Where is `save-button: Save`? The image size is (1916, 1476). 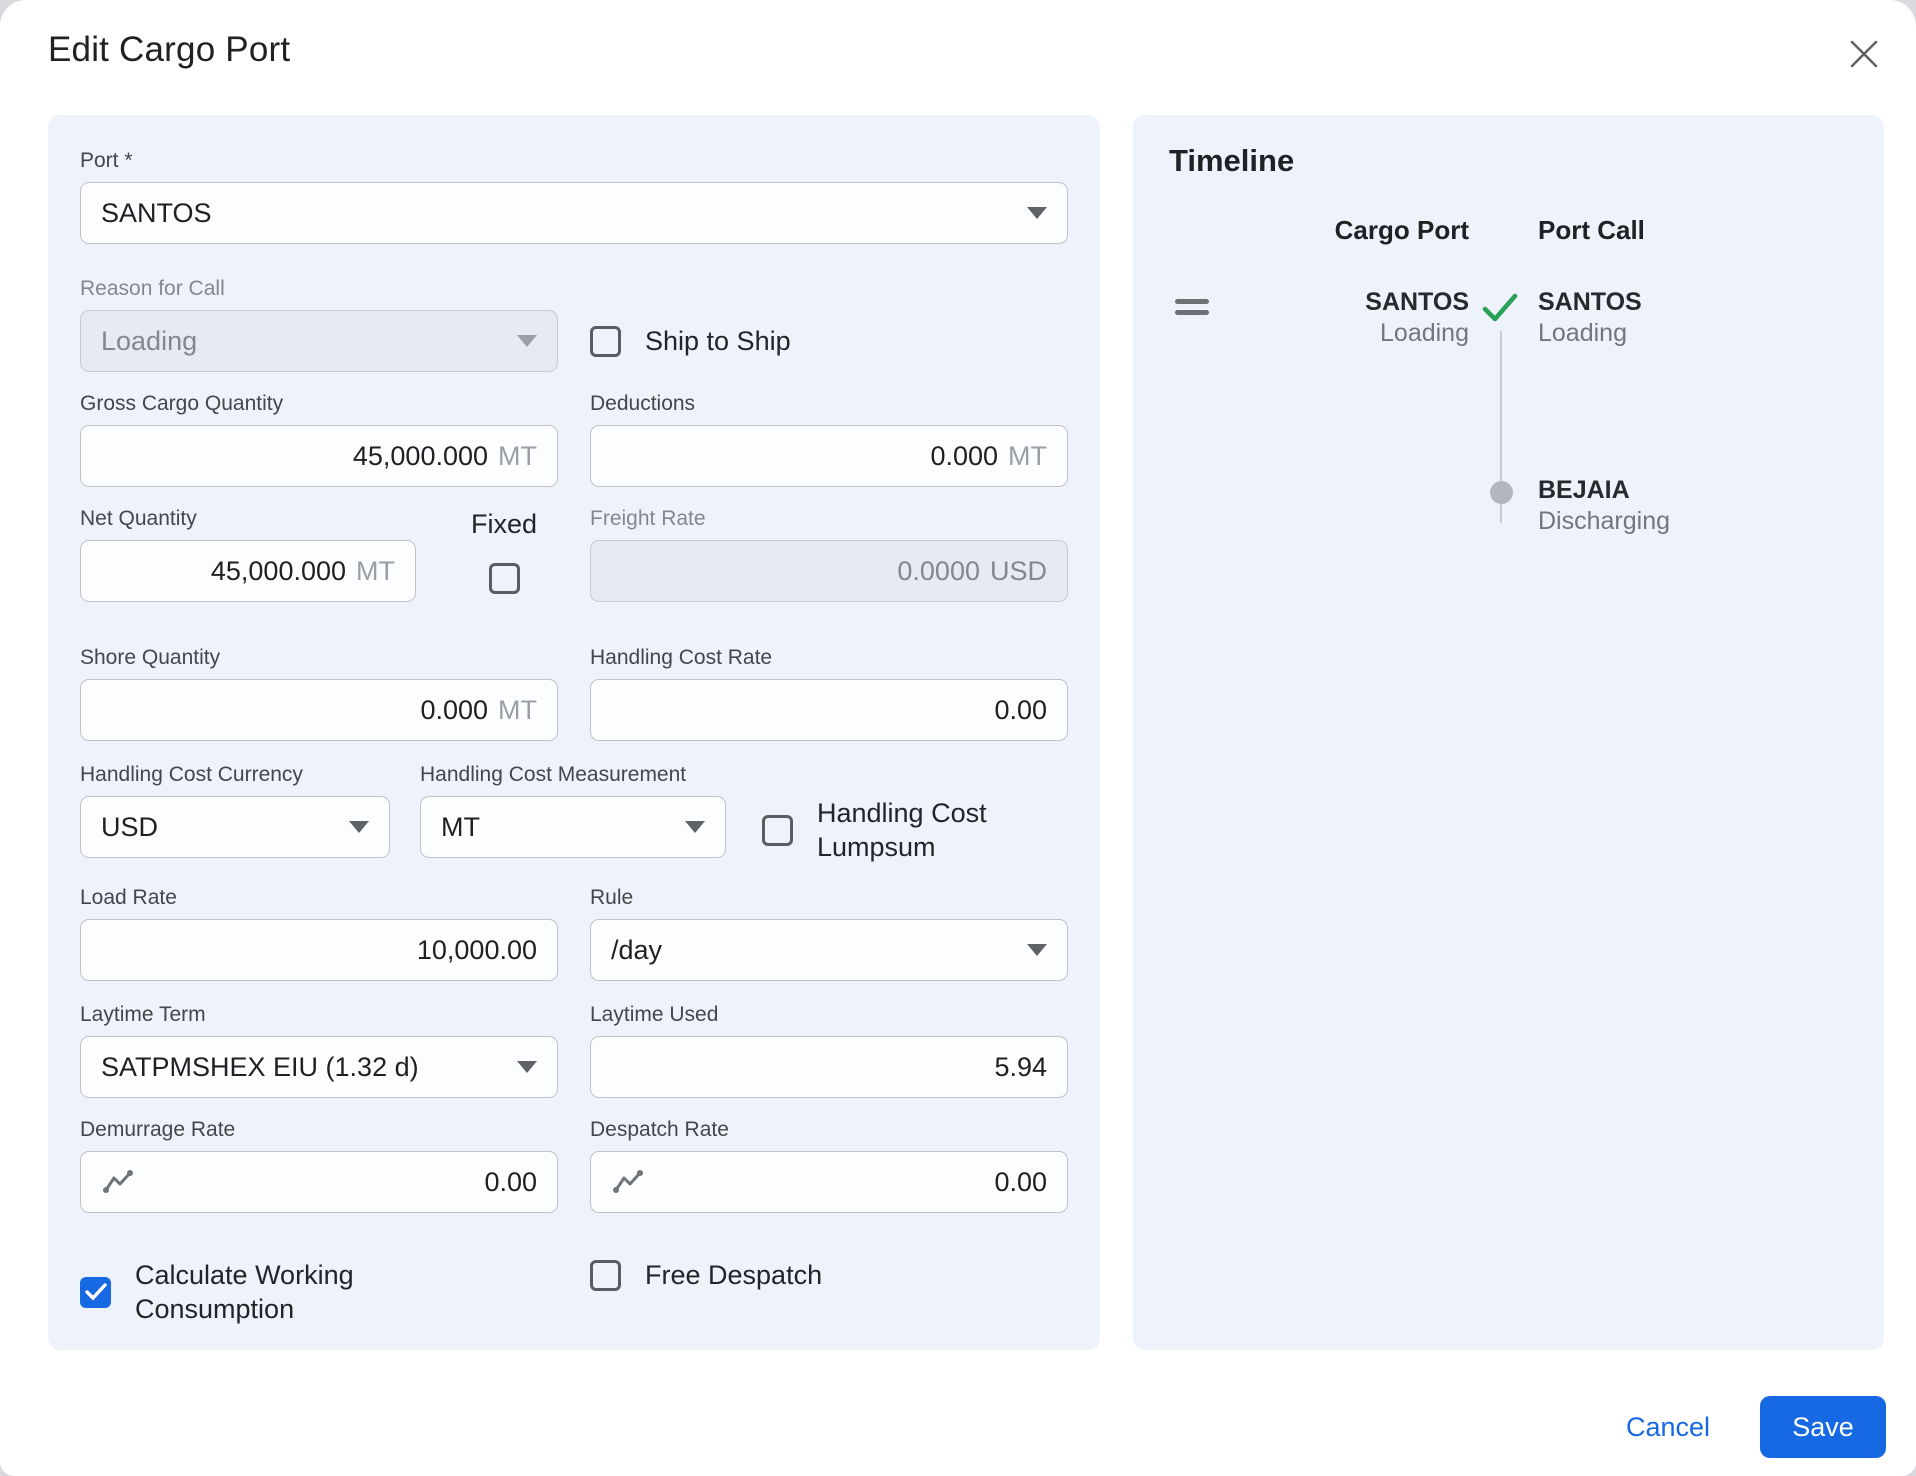
save-button: Save is located at coordinates (1823, 1427).